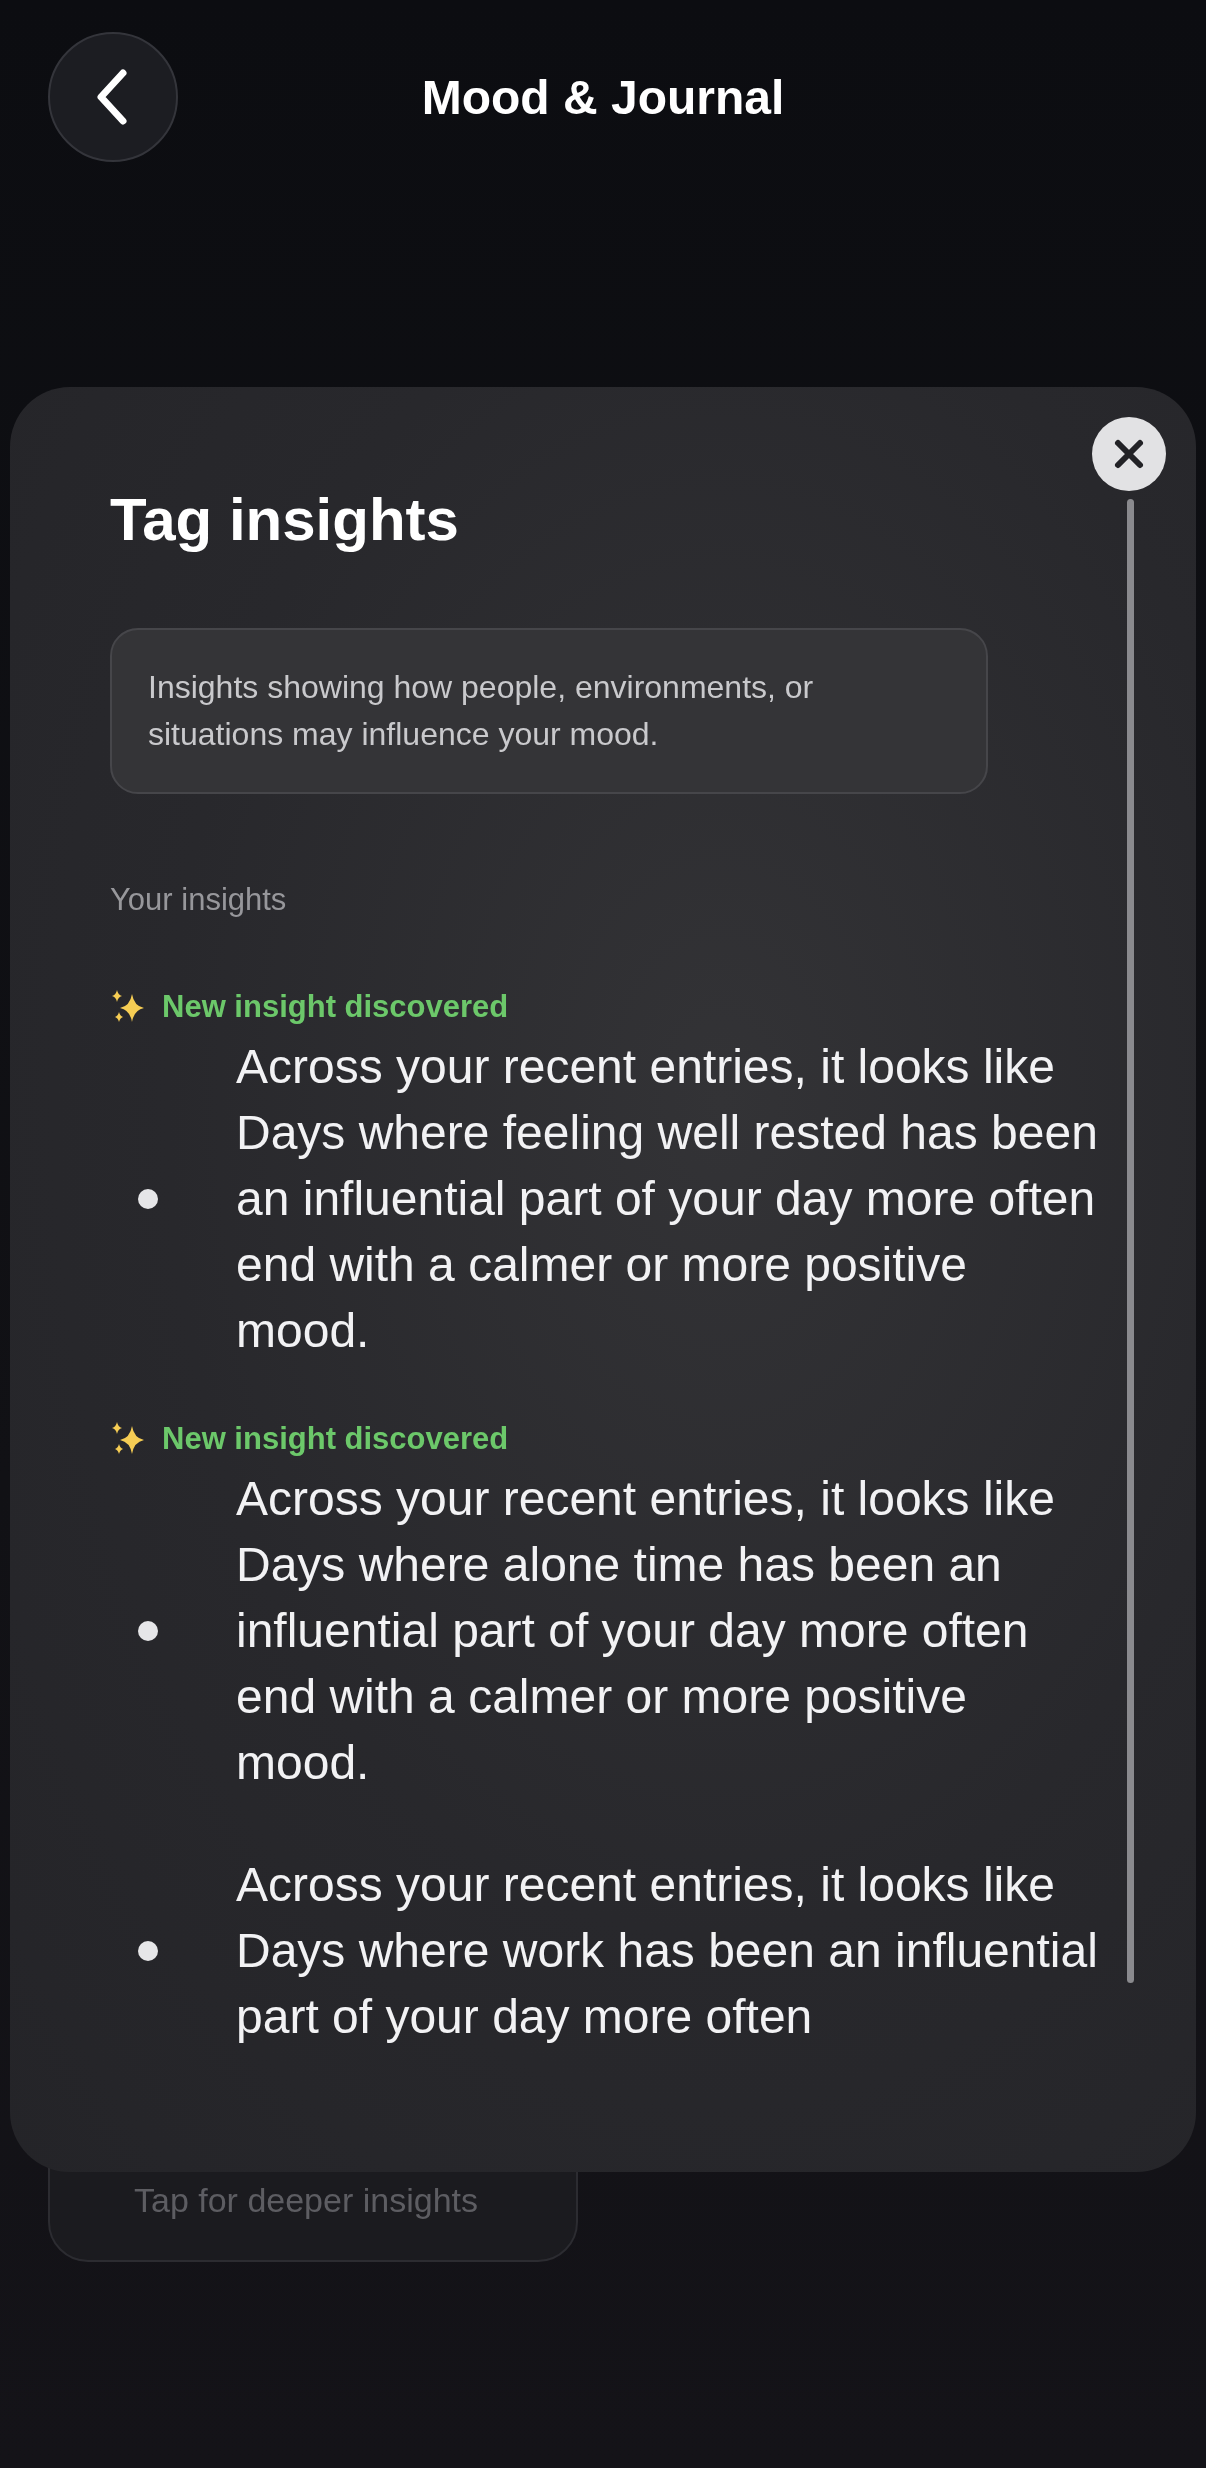 This screenshot has width=1206, height=2468. I want to click on card-hint: Tap for deeper insights, so click(306, 2200).